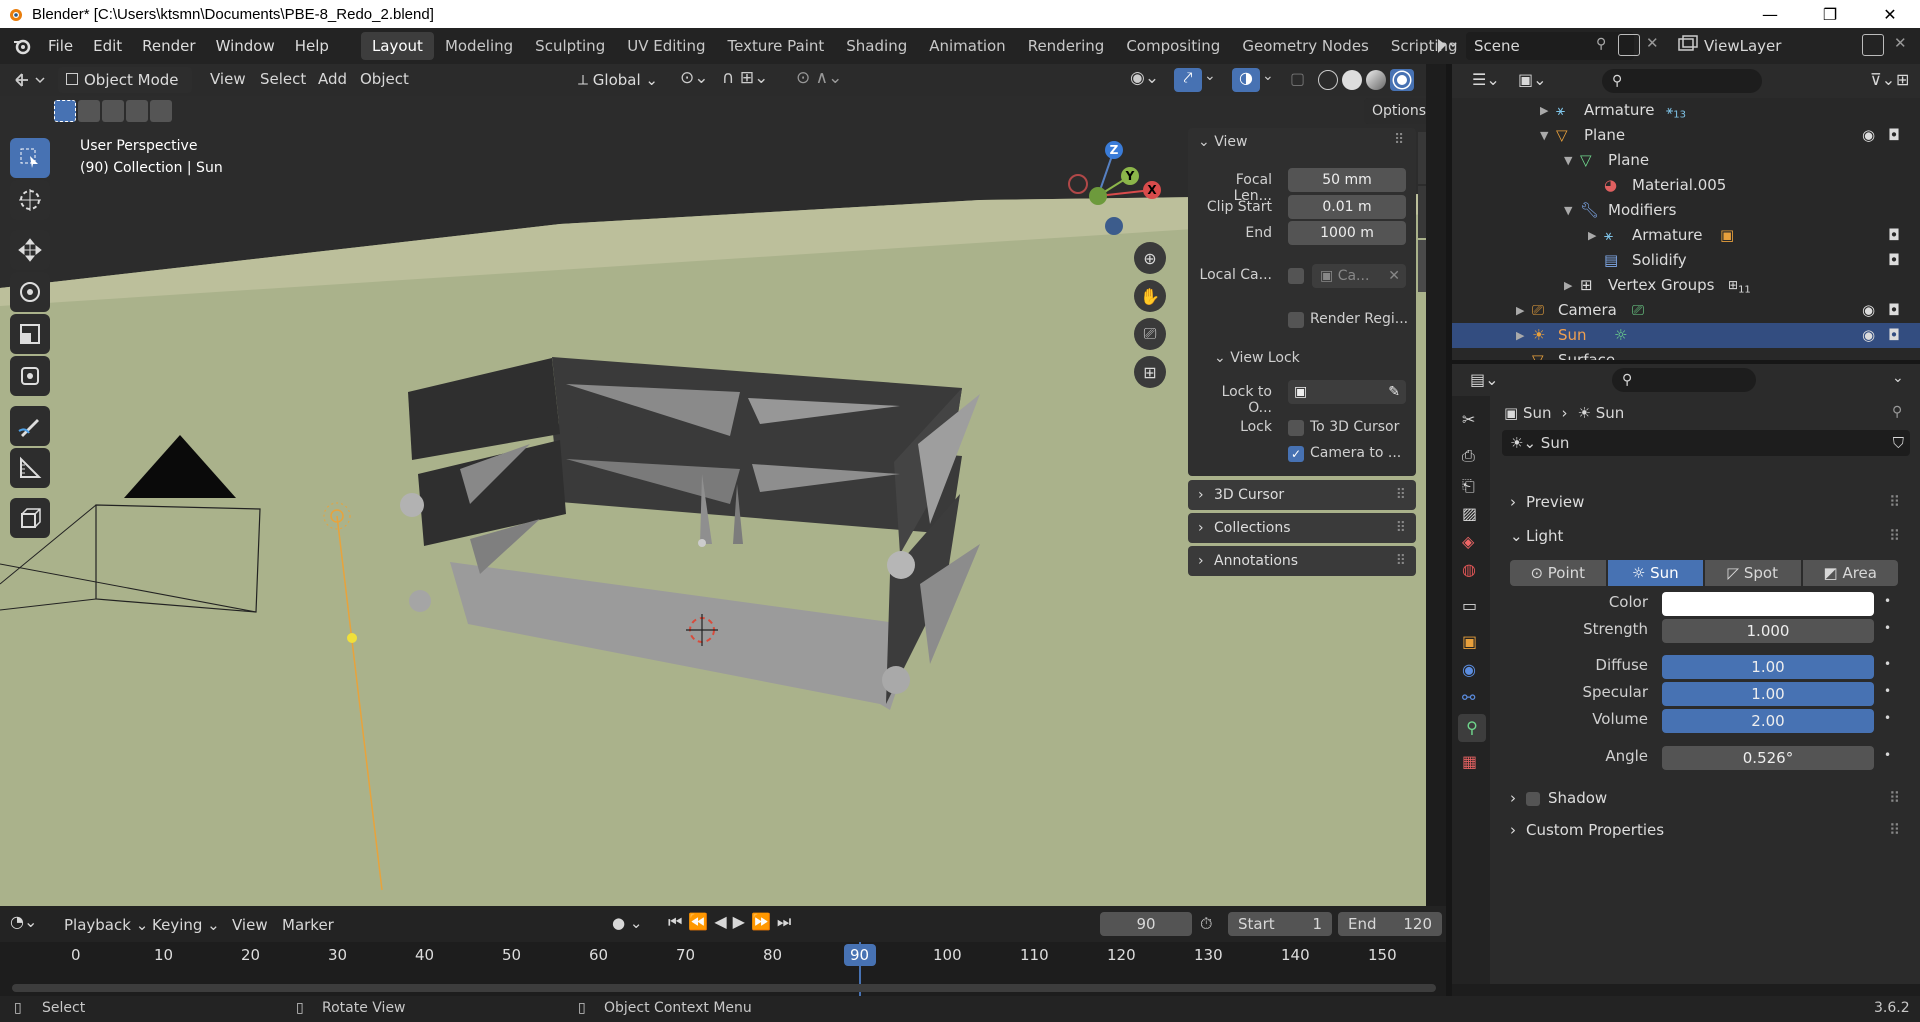 This screenshot has width=1920, height=1022. I want to click on timeline-scrollbar, so click(724, 988).